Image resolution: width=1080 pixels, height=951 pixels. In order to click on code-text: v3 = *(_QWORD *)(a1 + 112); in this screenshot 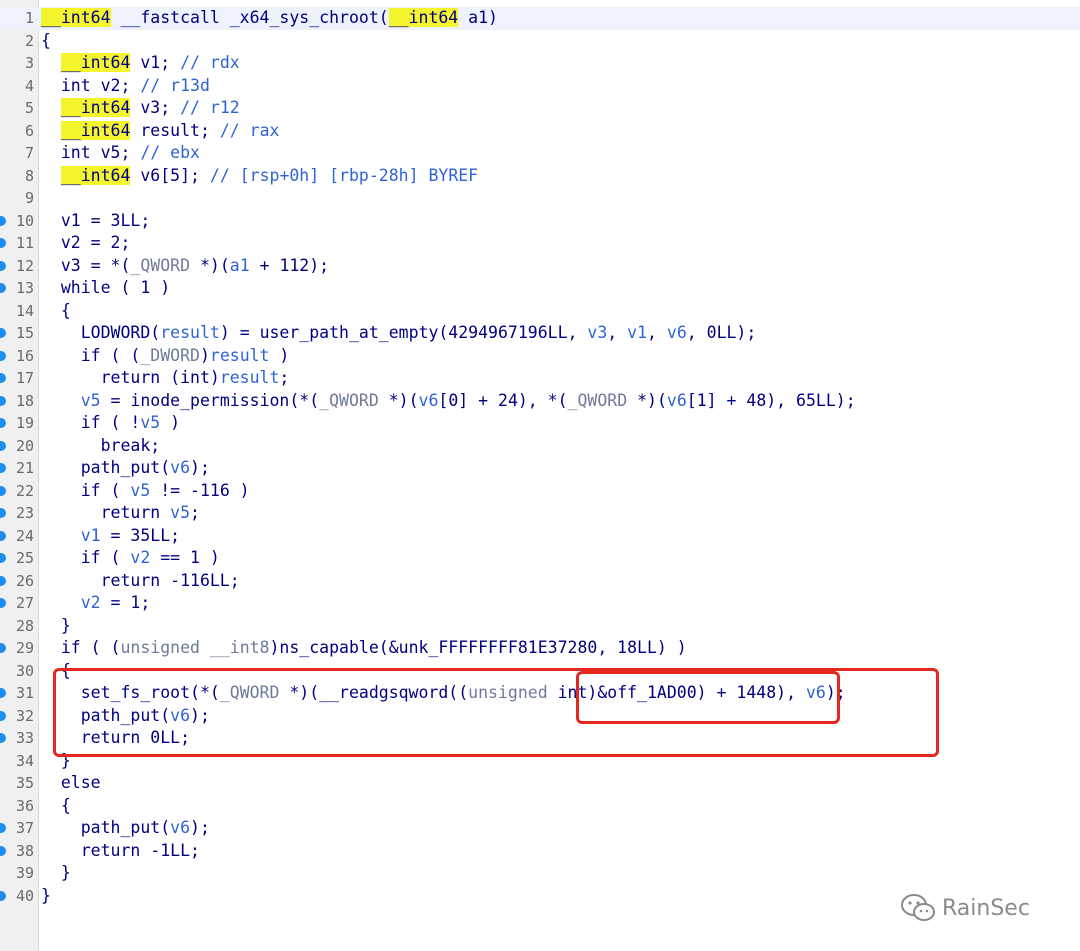, I will do `click(185, 266)`.